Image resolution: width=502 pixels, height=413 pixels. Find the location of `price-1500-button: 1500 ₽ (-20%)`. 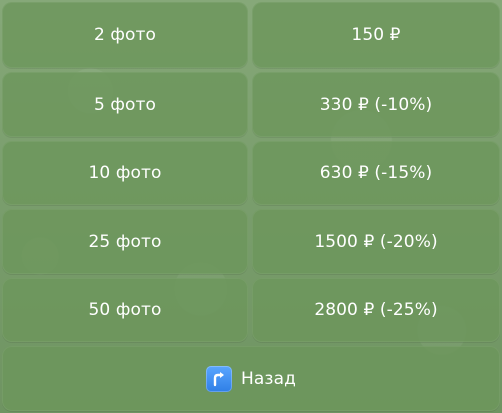

price-1500-button: 1500 ₽ (-20%) is located at coordinates (376, 241).